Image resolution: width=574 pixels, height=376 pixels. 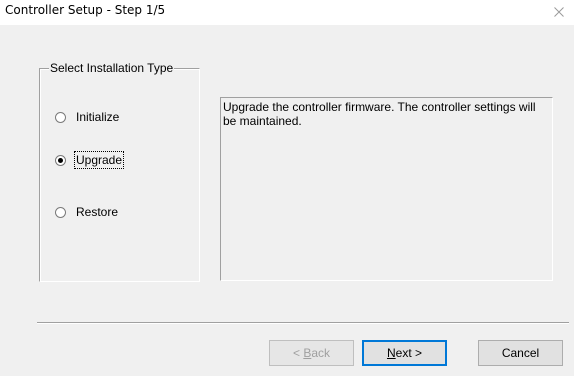 I want to click on radio-upgrade: Upgrade, so click(x=90, y=160).